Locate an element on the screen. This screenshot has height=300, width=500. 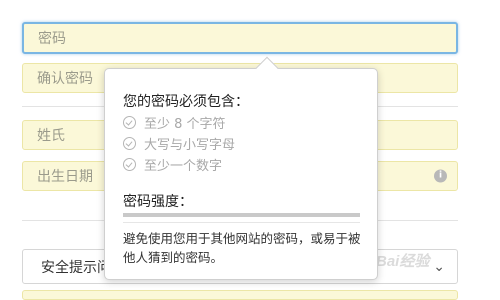
popover-title: 您的密码必须包含： is located at coordinates (186, 102).